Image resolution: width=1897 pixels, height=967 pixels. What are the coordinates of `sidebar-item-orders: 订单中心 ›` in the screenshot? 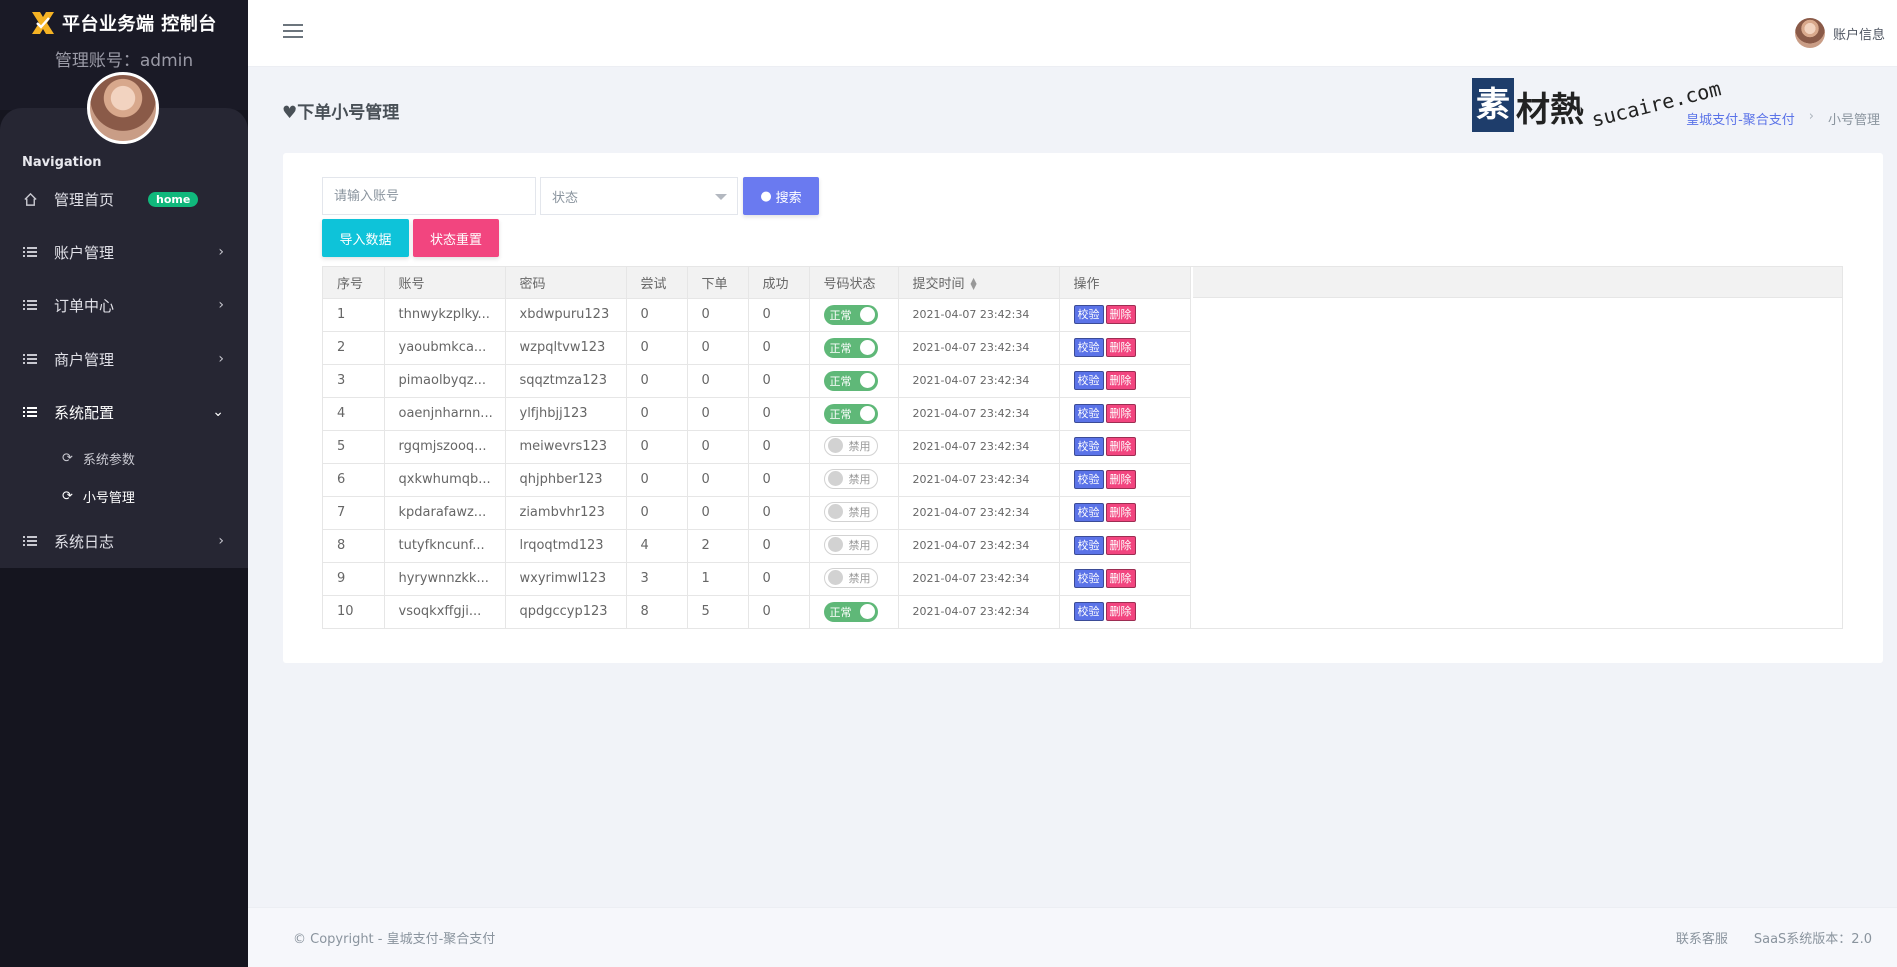 It's located at (124, 305).